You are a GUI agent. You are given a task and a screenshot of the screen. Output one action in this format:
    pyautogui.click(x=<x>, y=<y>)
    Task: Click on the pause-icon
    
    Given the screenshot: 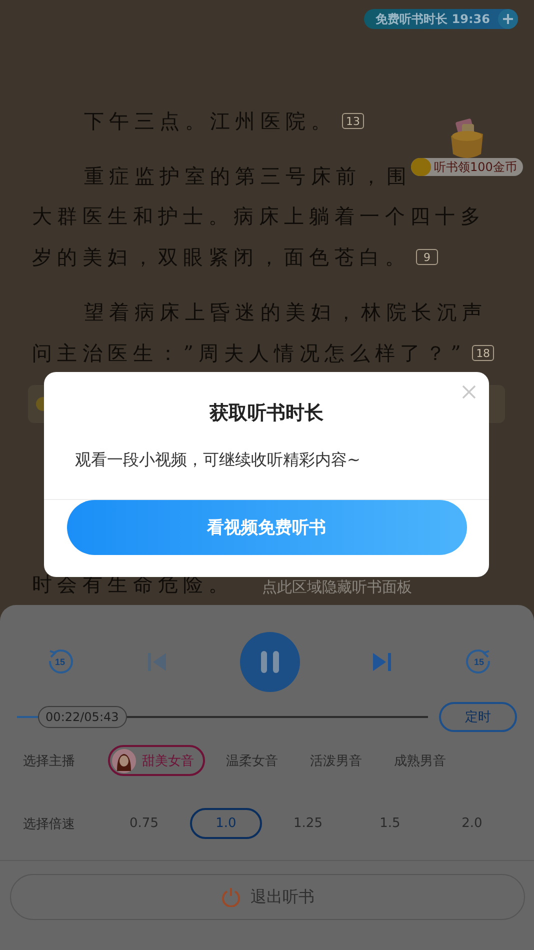 What is the action you would take?
    pyautogui.click(x=269, y=662)
    